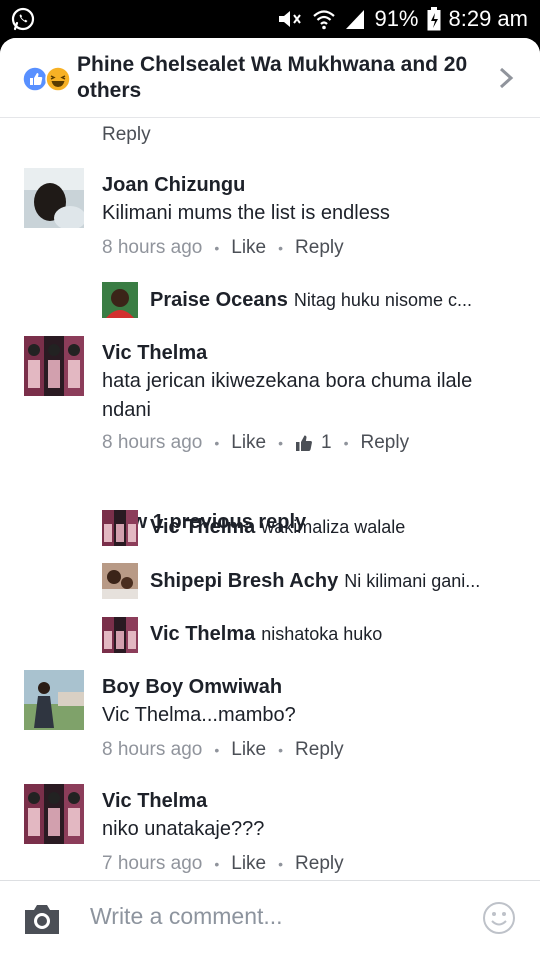 The height and width of the screenshot is (960, 540). I want to click on reply-item: Vic Thelma wakimaliza walale, so click(335, 527).